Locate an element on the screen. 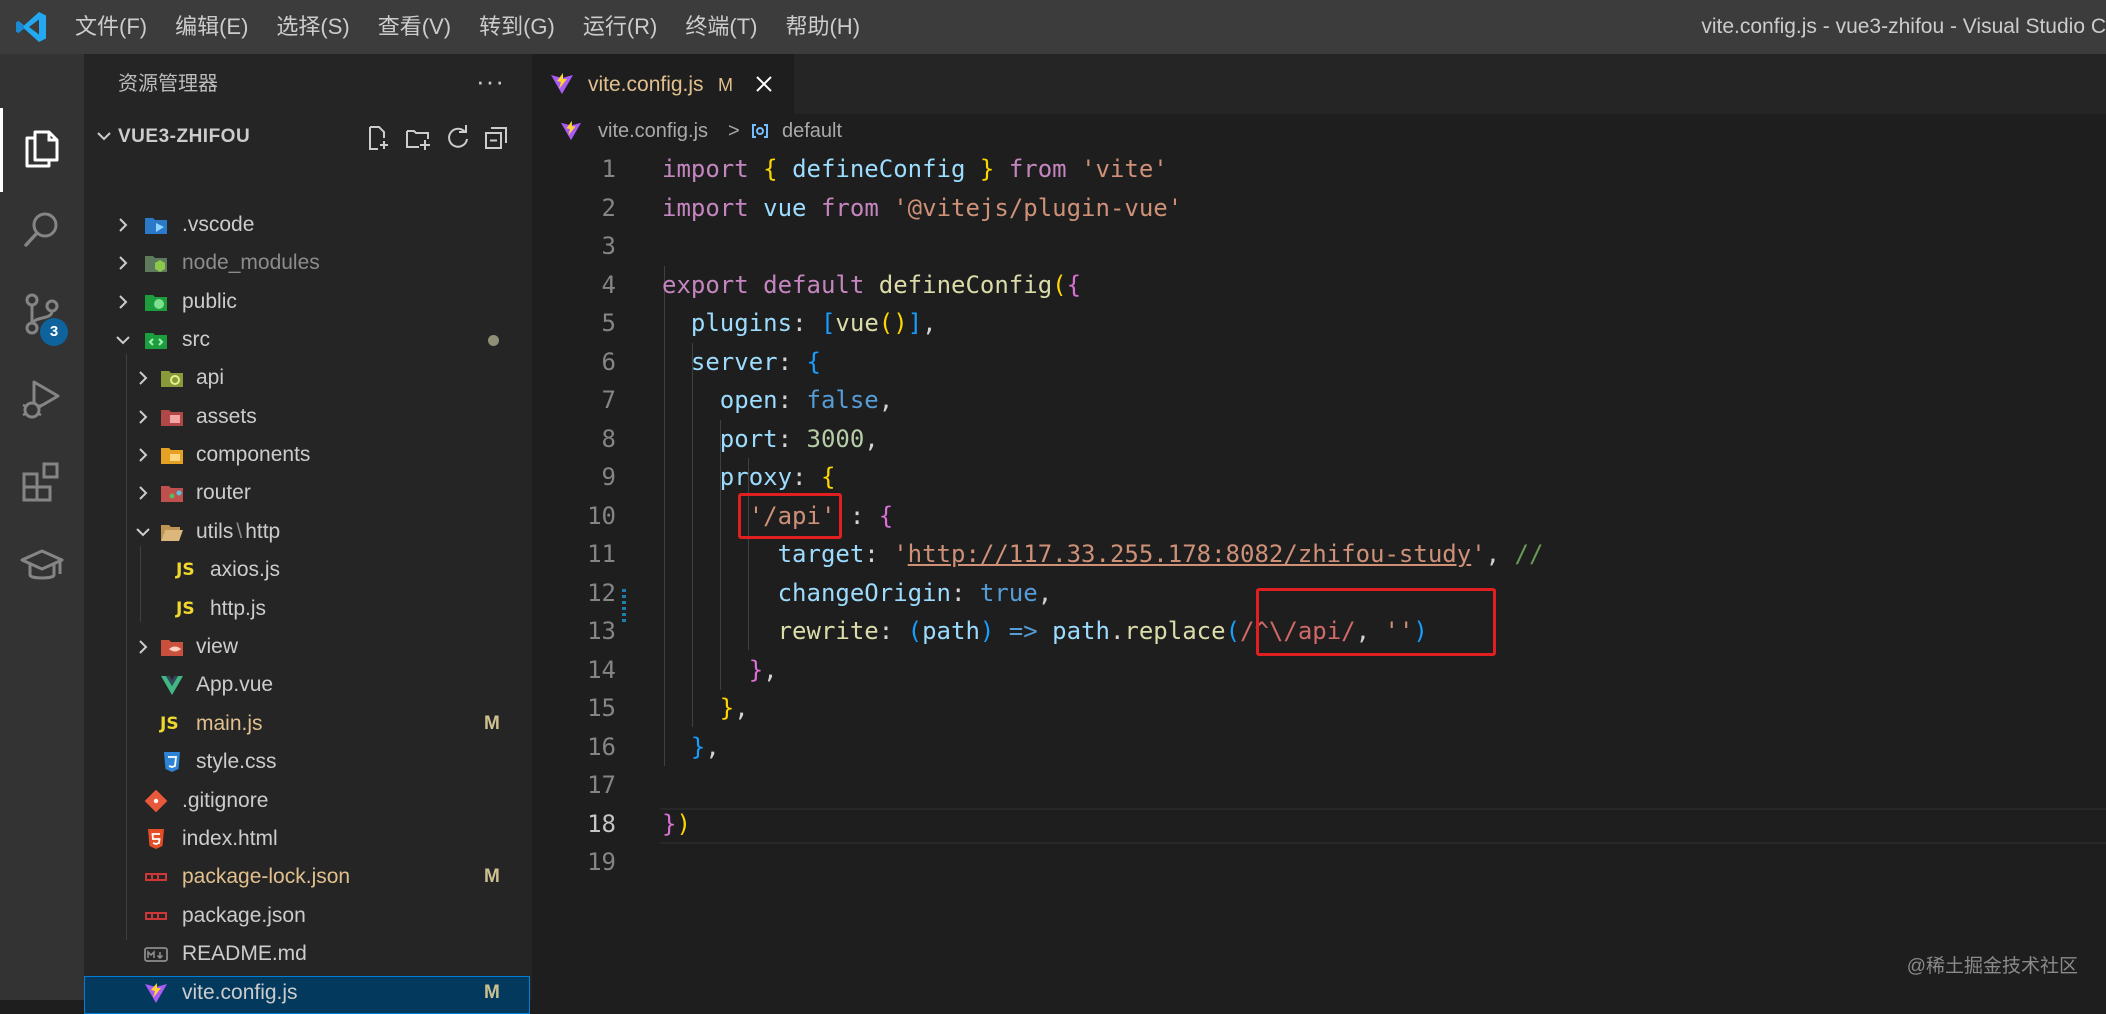 Image resolution: width=2106 pixels, height=1014 pixels. watermark: @稀土掘金技术社区 is located at coordinates (1992, 966).